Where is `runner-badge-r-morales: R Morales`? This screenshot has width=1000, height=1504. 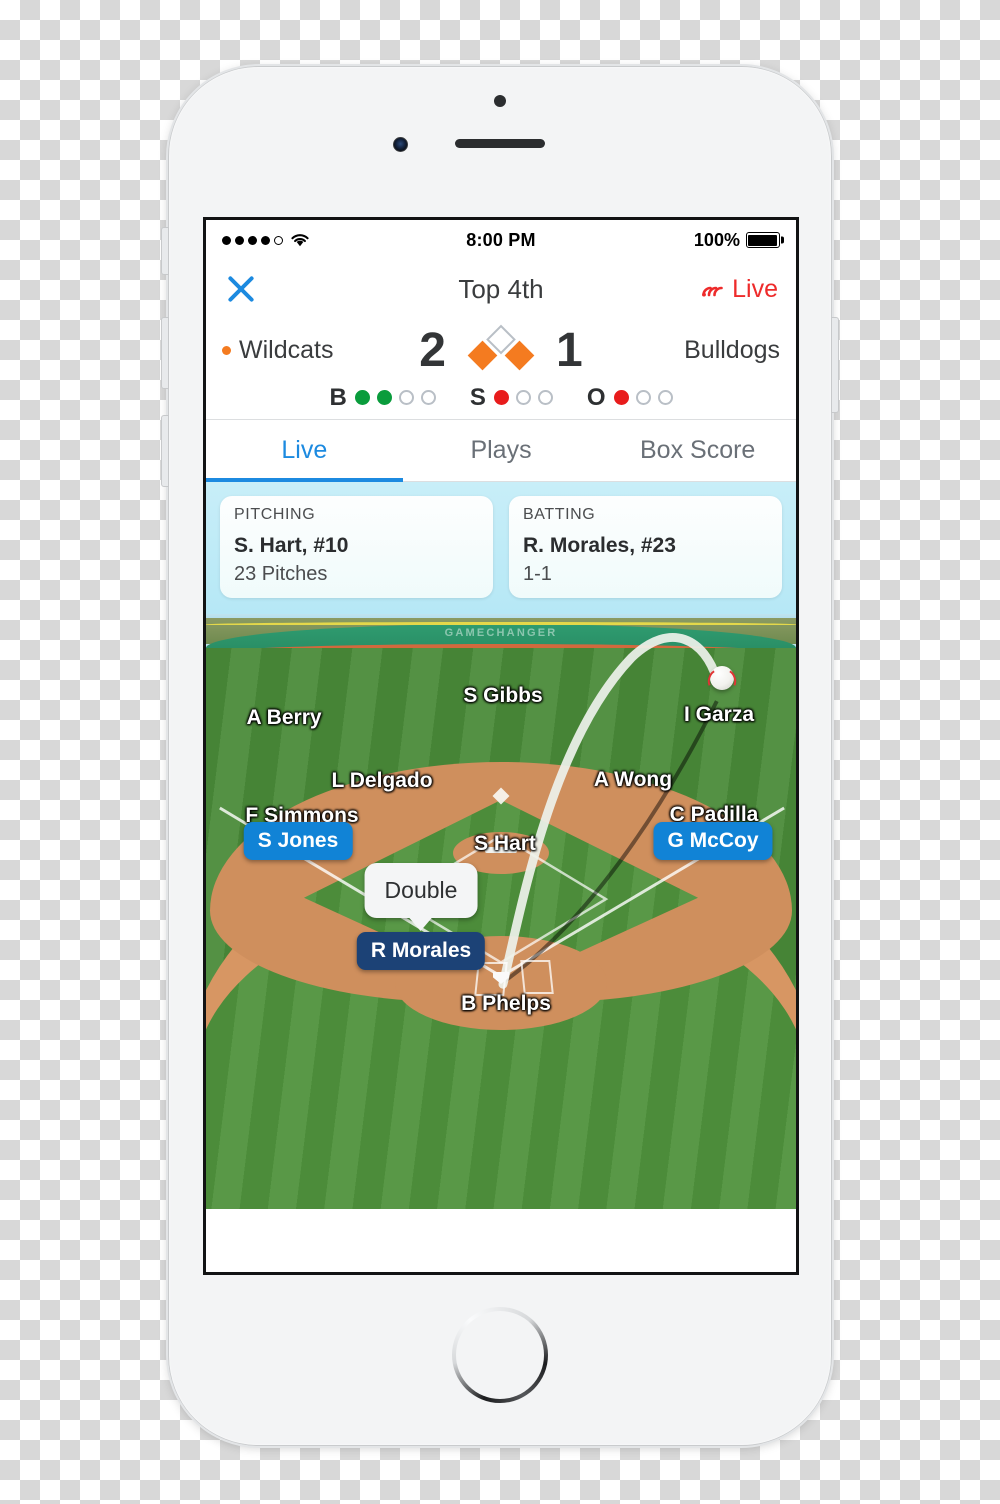
runner-badge-r-morales: R Morales is located at coordinates (421, 951).